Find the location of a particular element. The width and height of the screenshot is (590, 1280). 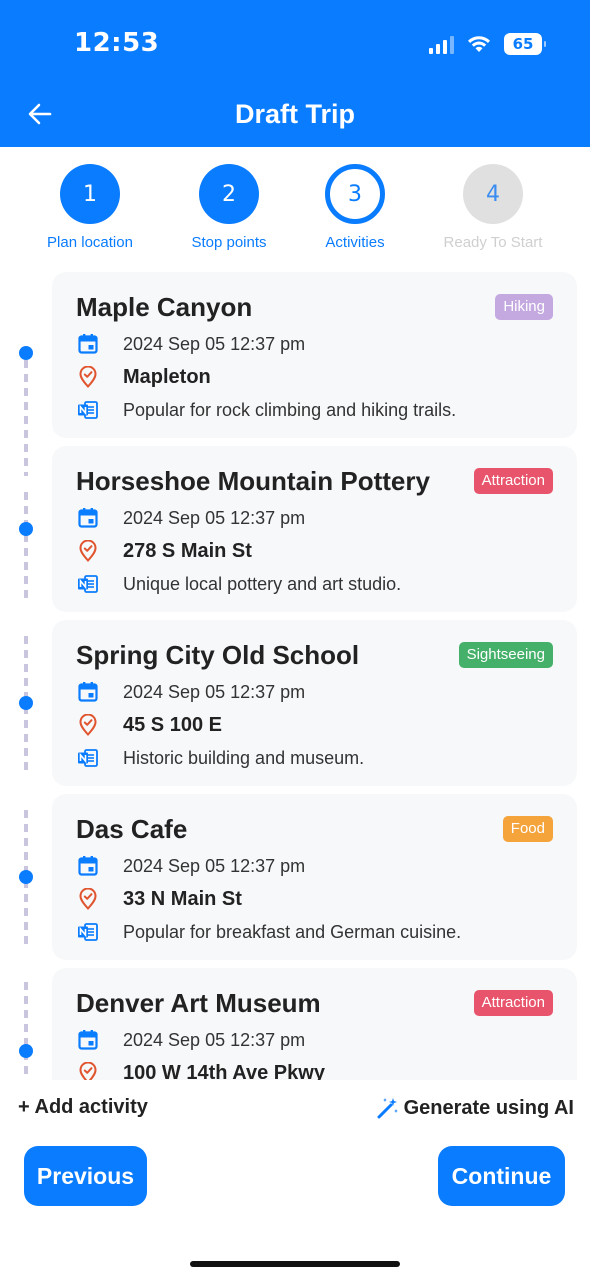

activity-location: 33 N Main St is located at coordinates (182, 898).